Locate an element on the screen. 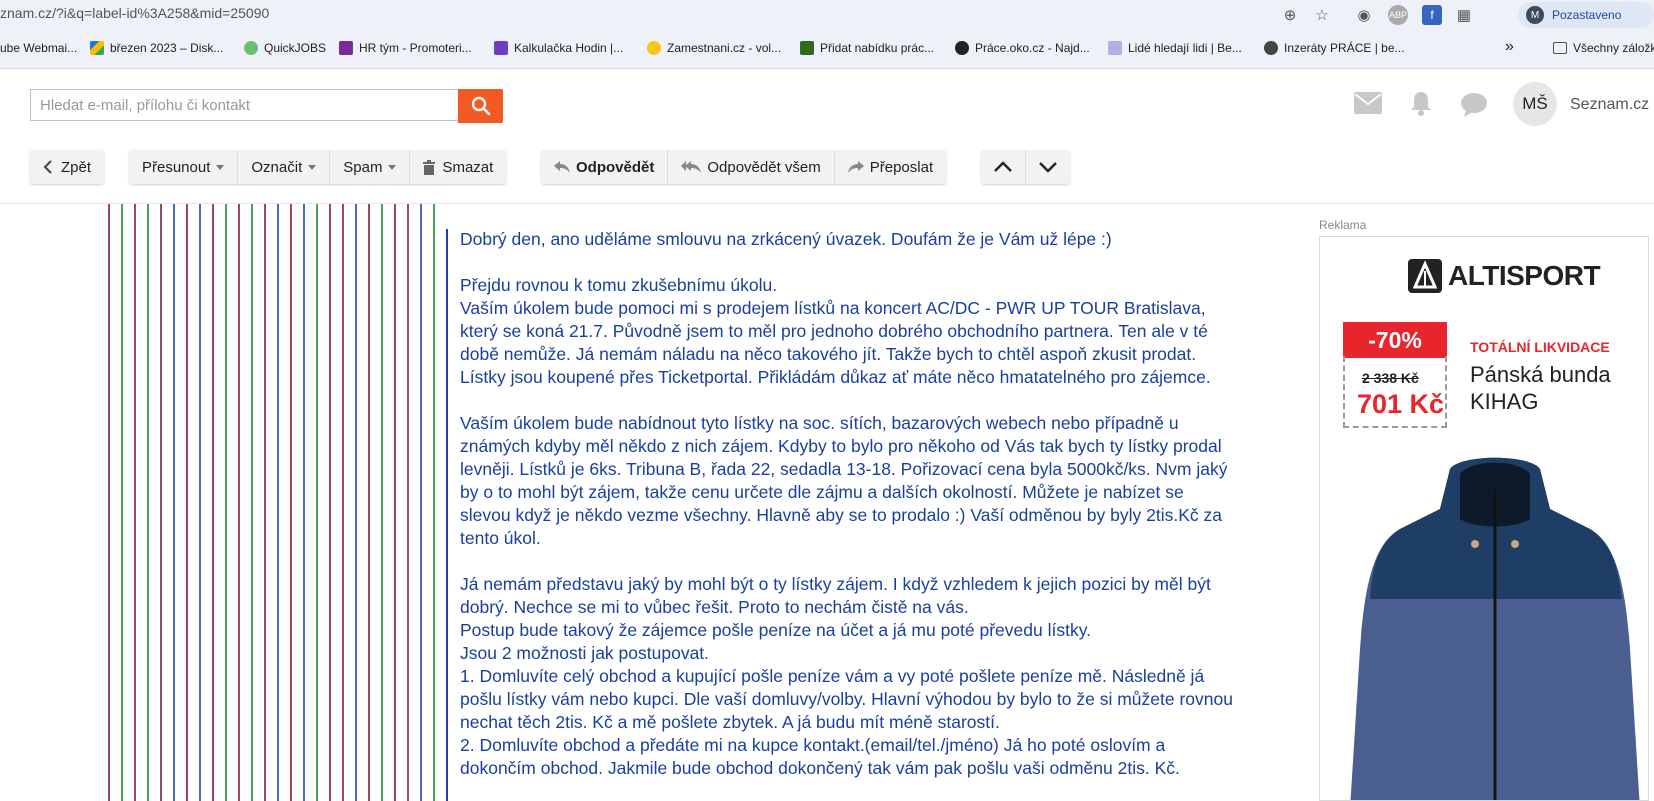 The width and height of the screenshot is (1654, 801). reply-all-button: Odpovědět všem is located at coordinates (751, 167).